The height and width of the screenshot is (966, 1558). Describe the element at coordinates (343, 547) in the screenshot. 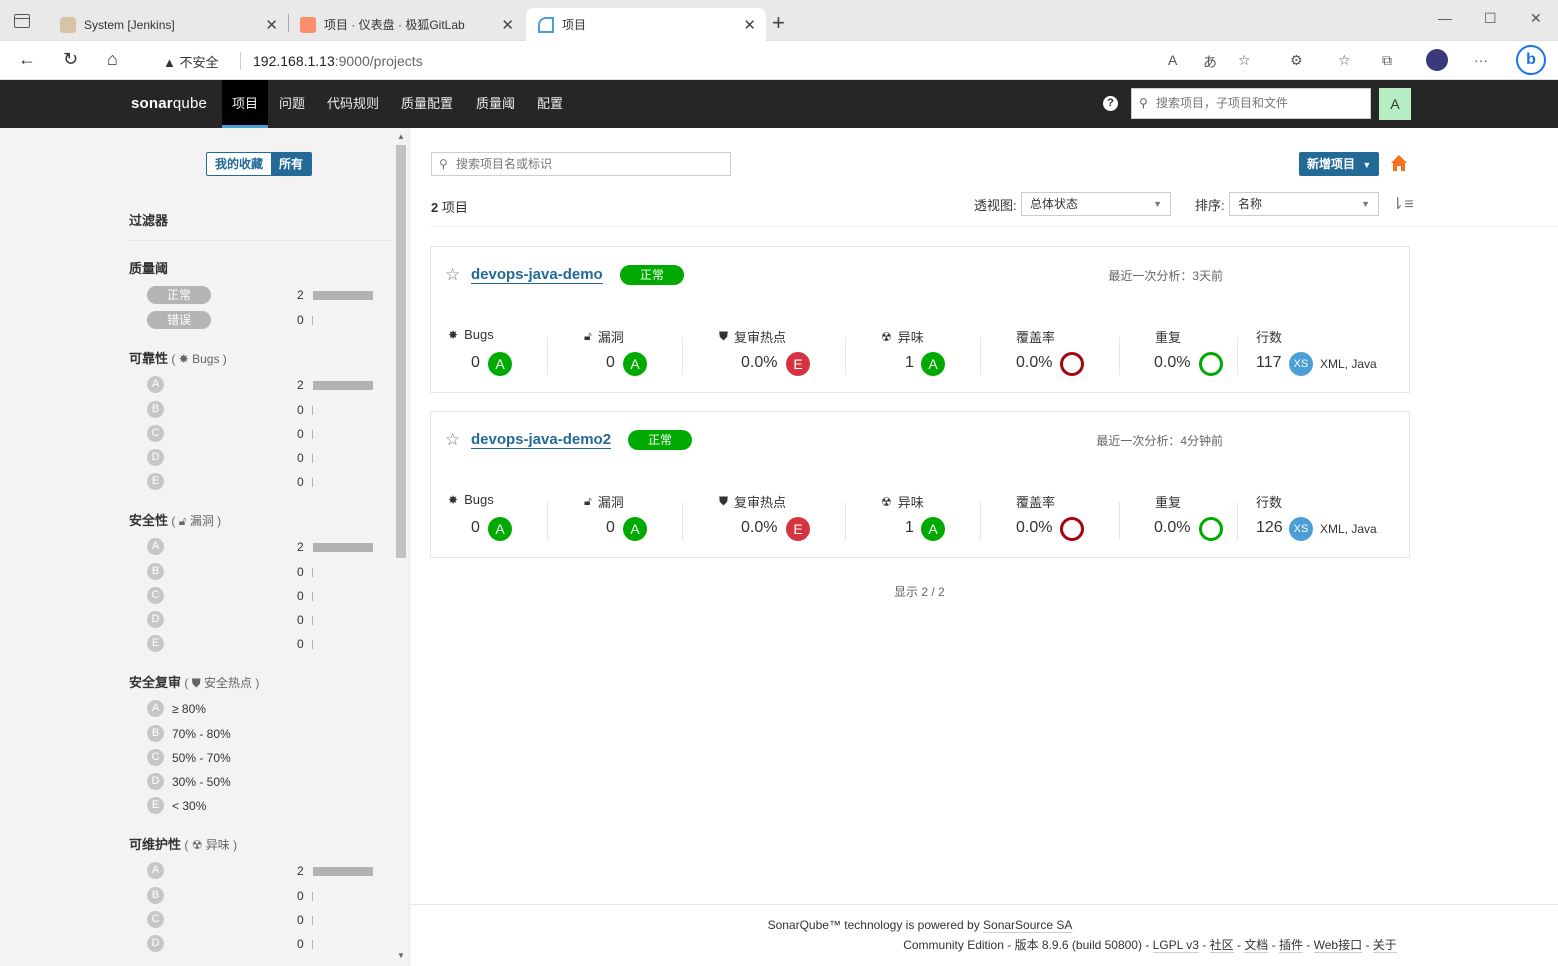

I see `facet-bar` at that location.